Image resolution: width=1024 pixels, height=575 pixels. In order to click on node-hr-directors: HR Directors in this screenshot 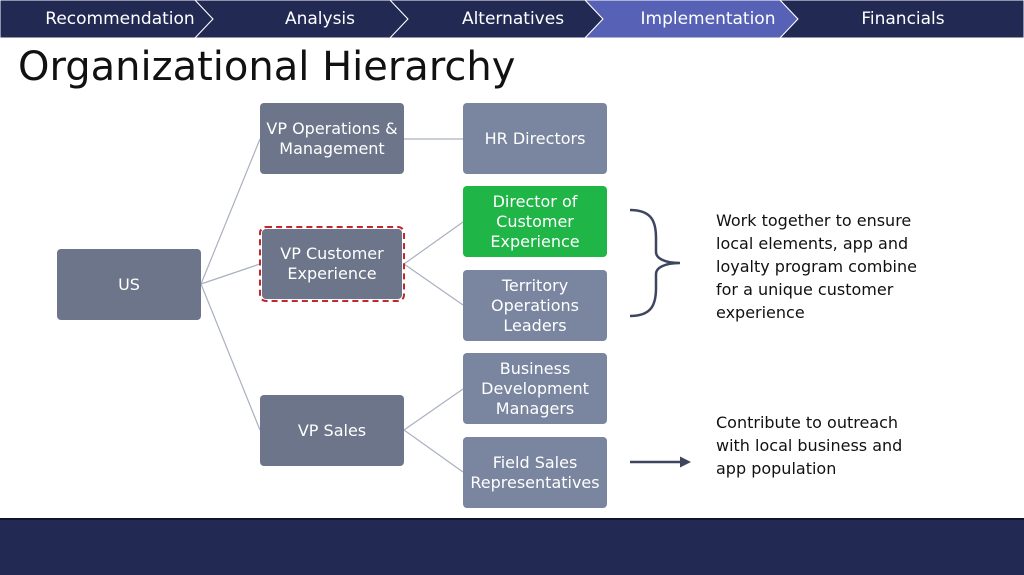, I will do `click(535, 138)`.